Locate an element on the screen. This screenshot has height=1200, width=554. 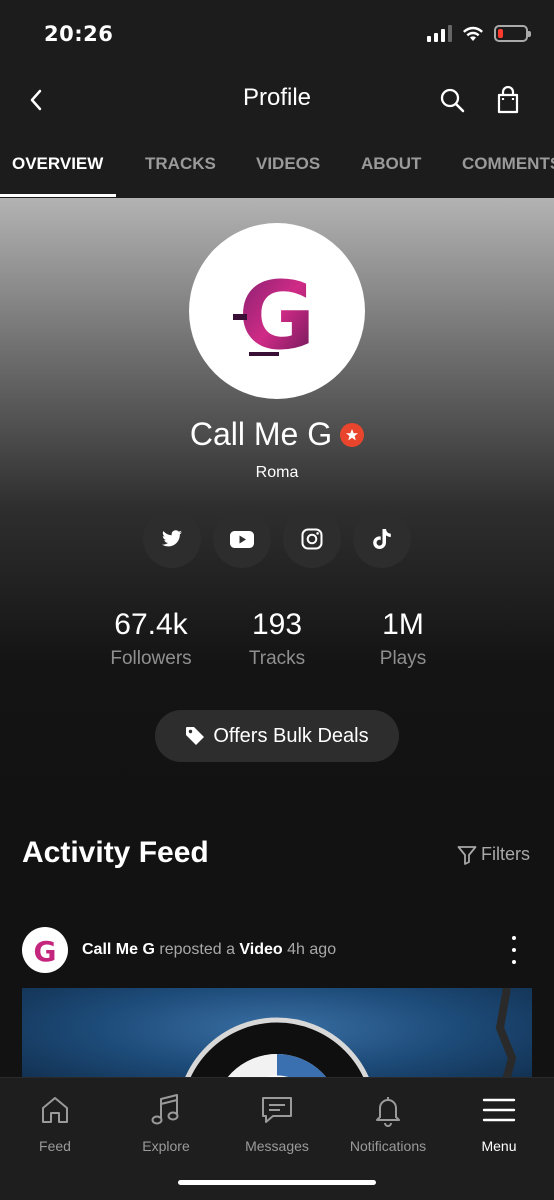
stat-value: 67.4k is located at coordinates (151, 624).